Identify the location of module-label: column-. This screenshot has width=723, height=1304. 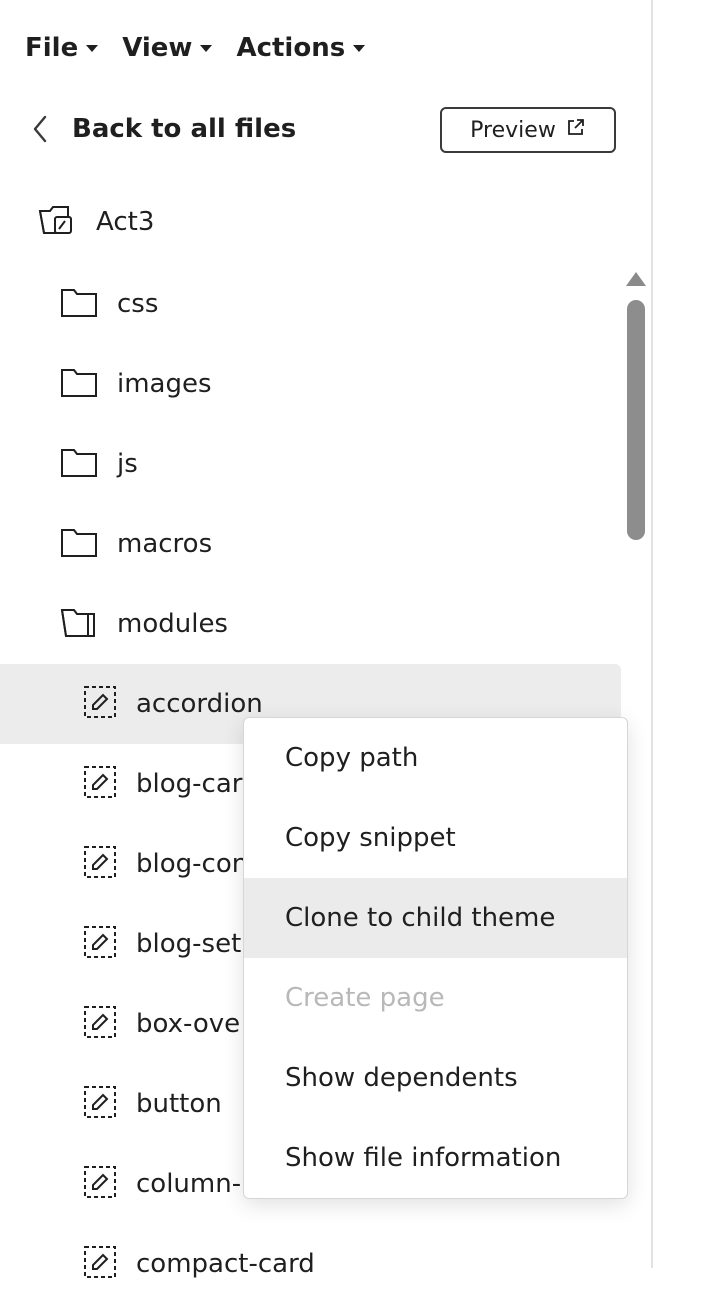
(189, 1184).